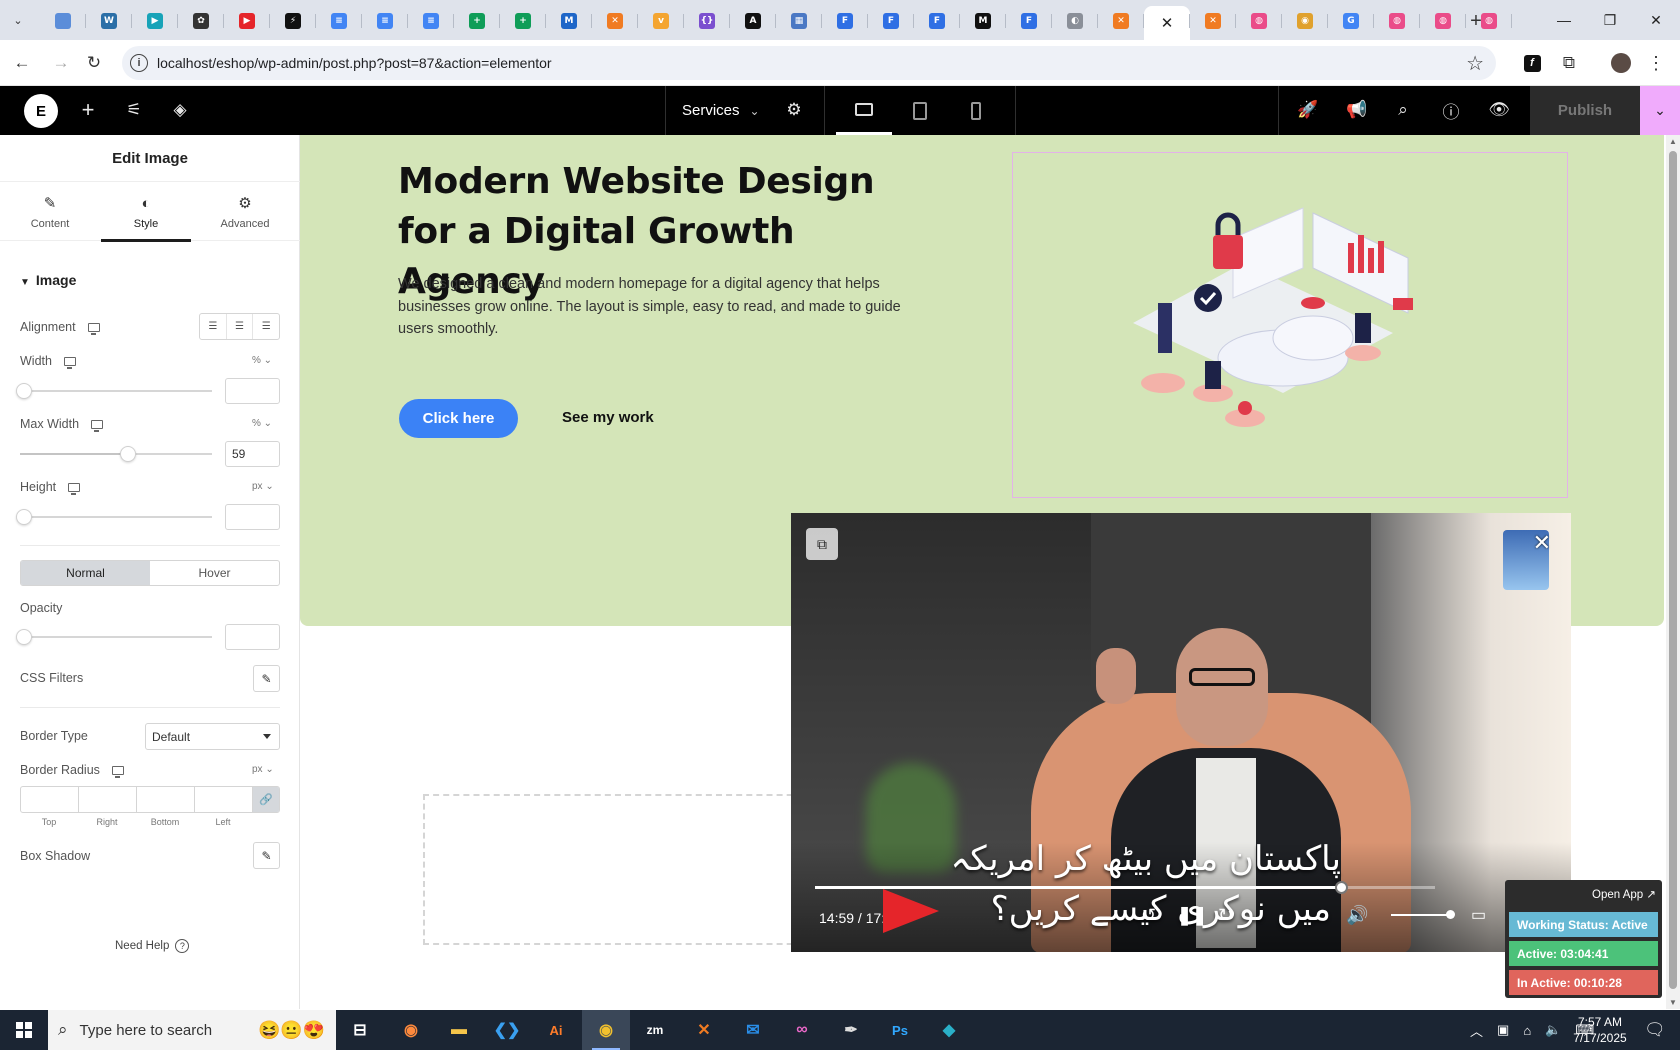 This screenshot has height=1050, width=1680. What do you see at coordinates (606, 1030) in the screenshot?
I see `chrome-icon: ◉` at bounding box center [606, 1030].